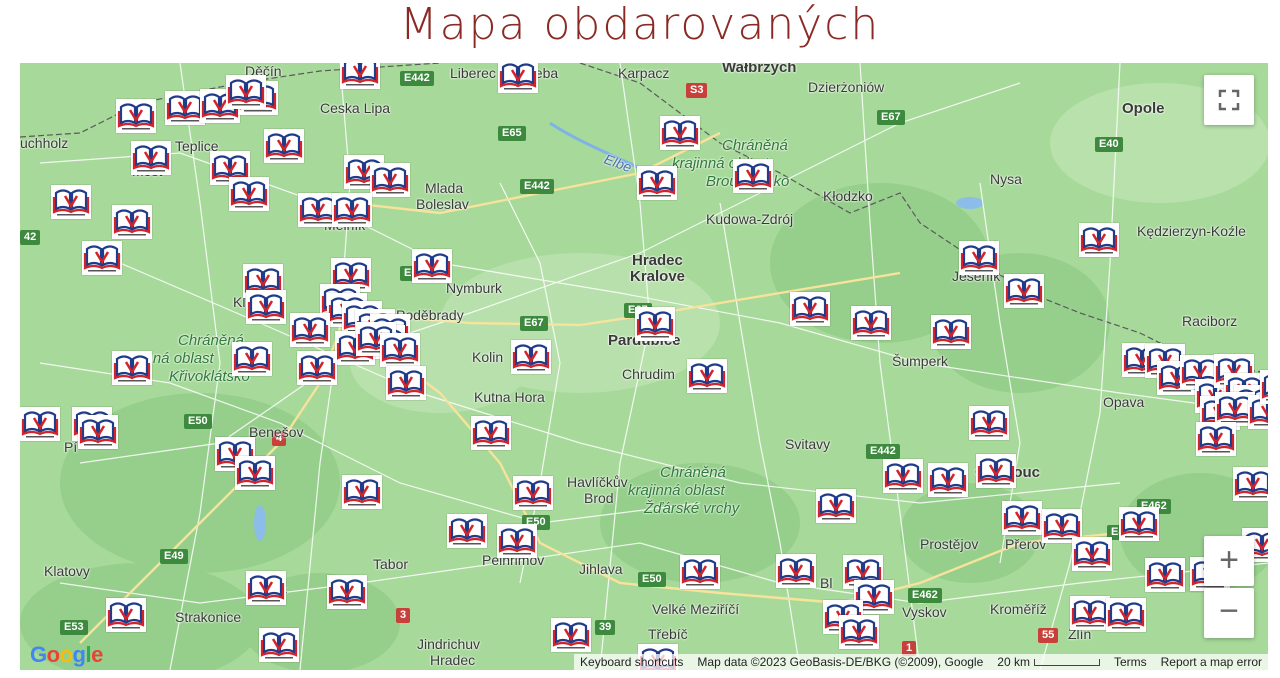  What do you see at coordinates (1109, 144) in the screenshot?
I see `road-shield: E40` at bounding box center [1109, 144].